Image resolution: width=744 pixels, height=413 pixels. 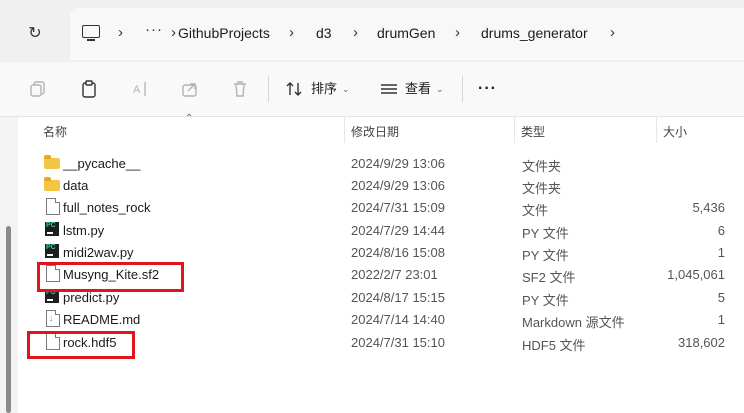 I want to click on scrollbar, so click(x=8, y=319).